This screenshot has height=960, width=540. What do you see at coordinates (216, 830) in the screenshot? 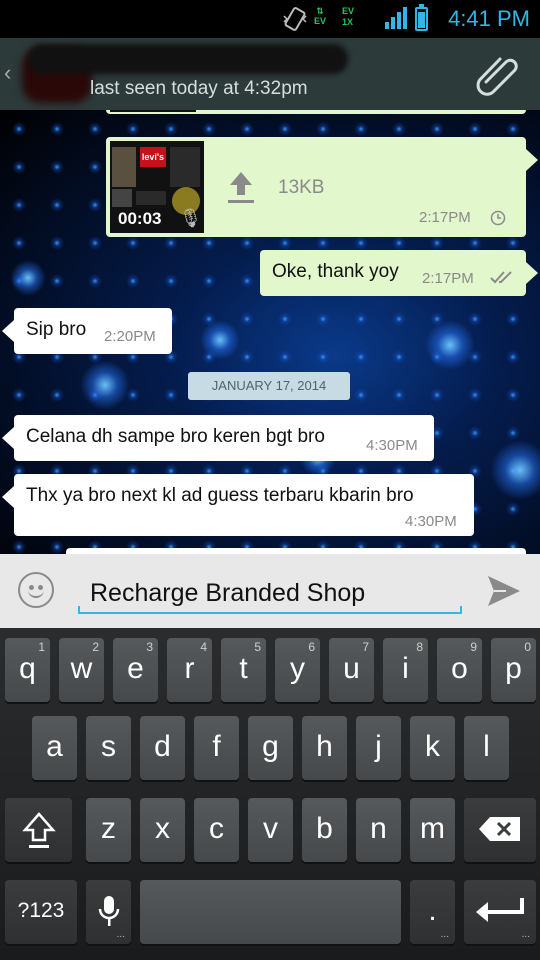
I see `key-c: c` at bounding box center [216, 830].